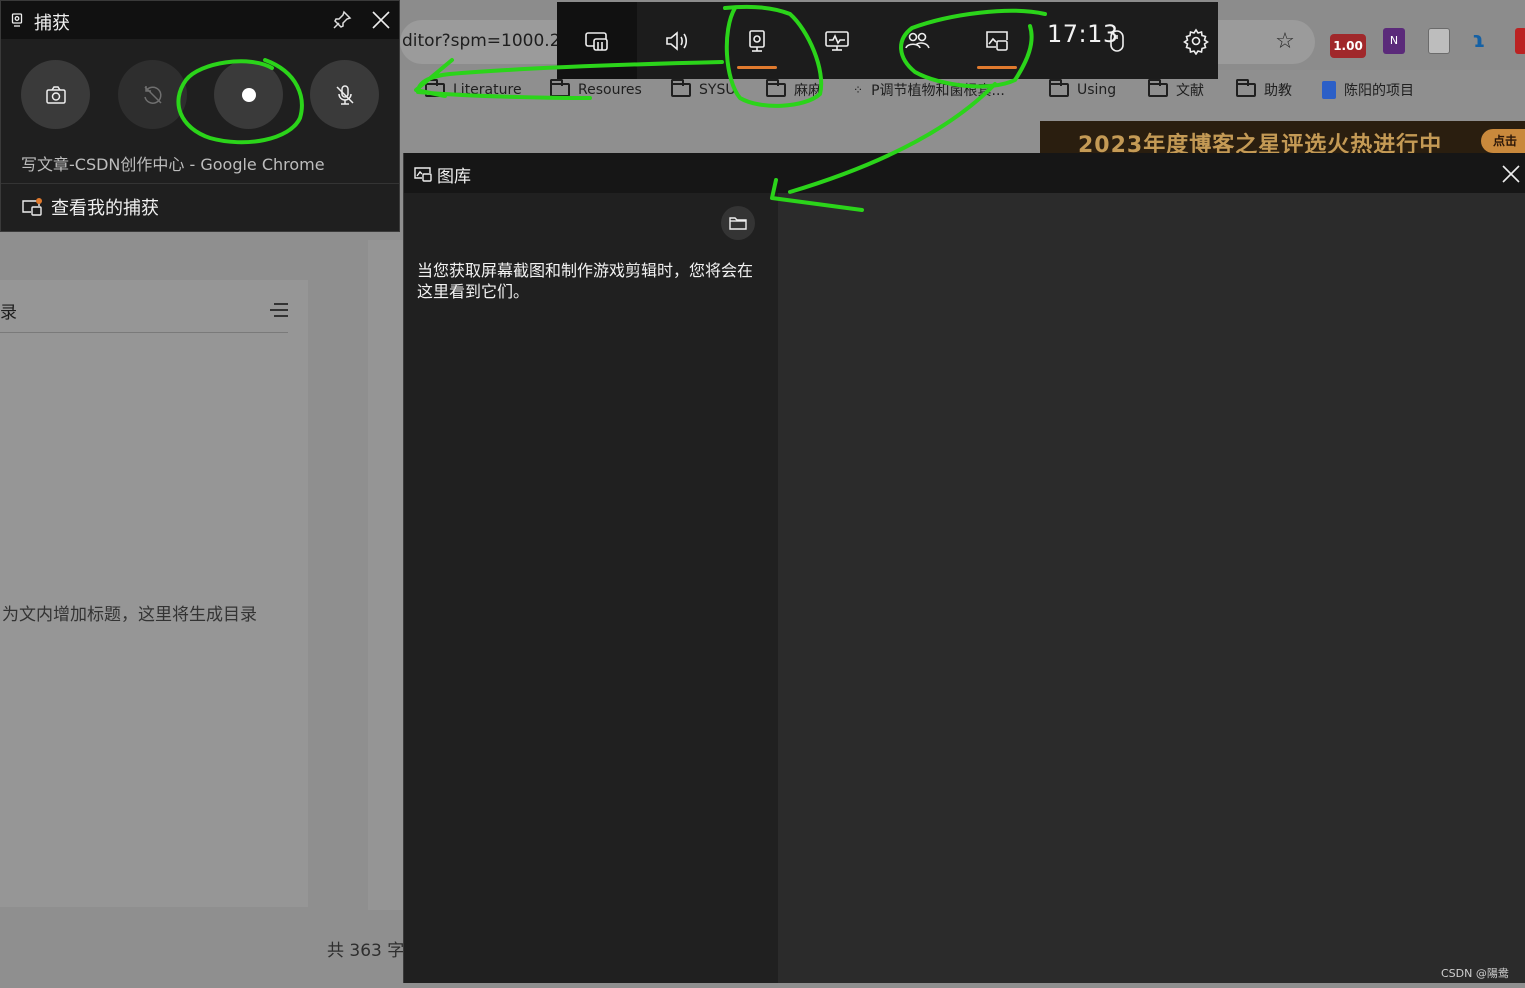  I want to click on watermark: CSDN @陽鸯, so click(1475, 973).